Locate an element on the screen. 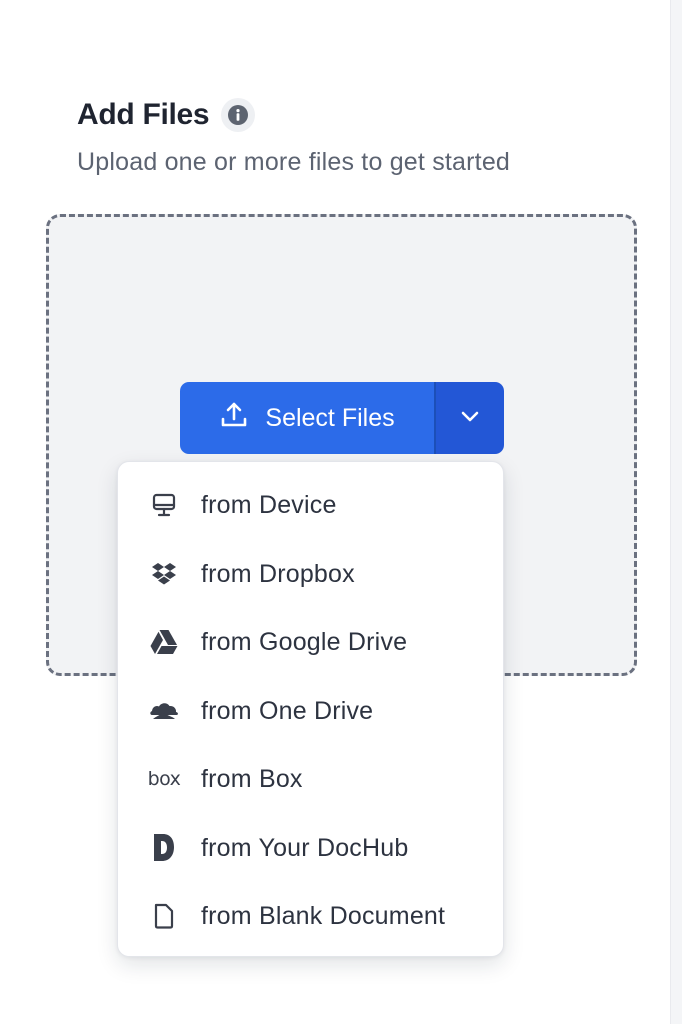 Image resolution: width=682 pixels, height=1024 pixels. chevron-down-icon is located at coordinates (470, 418).